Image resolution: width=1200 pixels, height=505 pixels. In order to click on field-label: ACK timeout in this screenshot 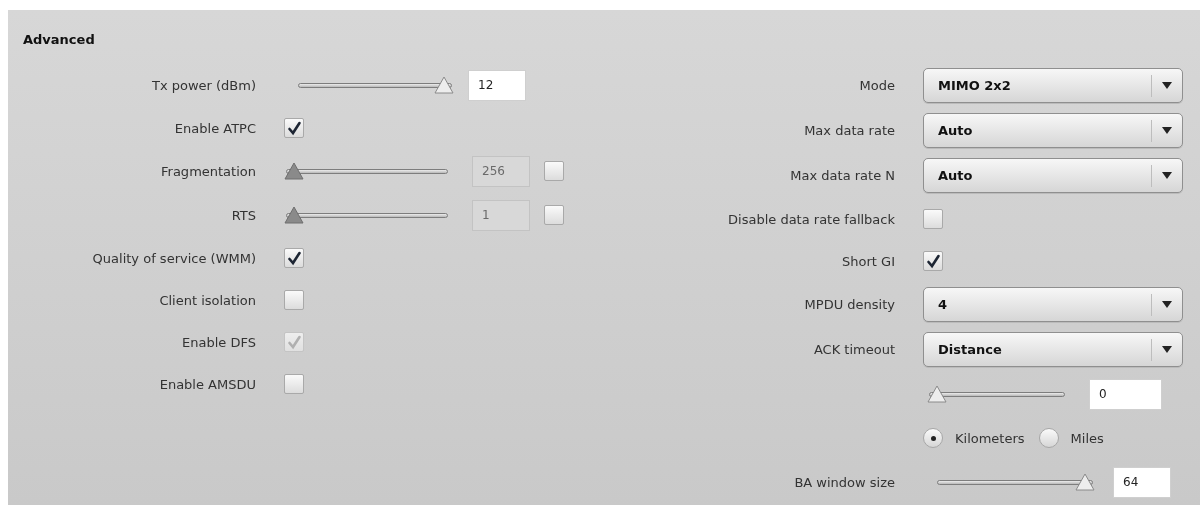, I will do `click(854, 349)`.